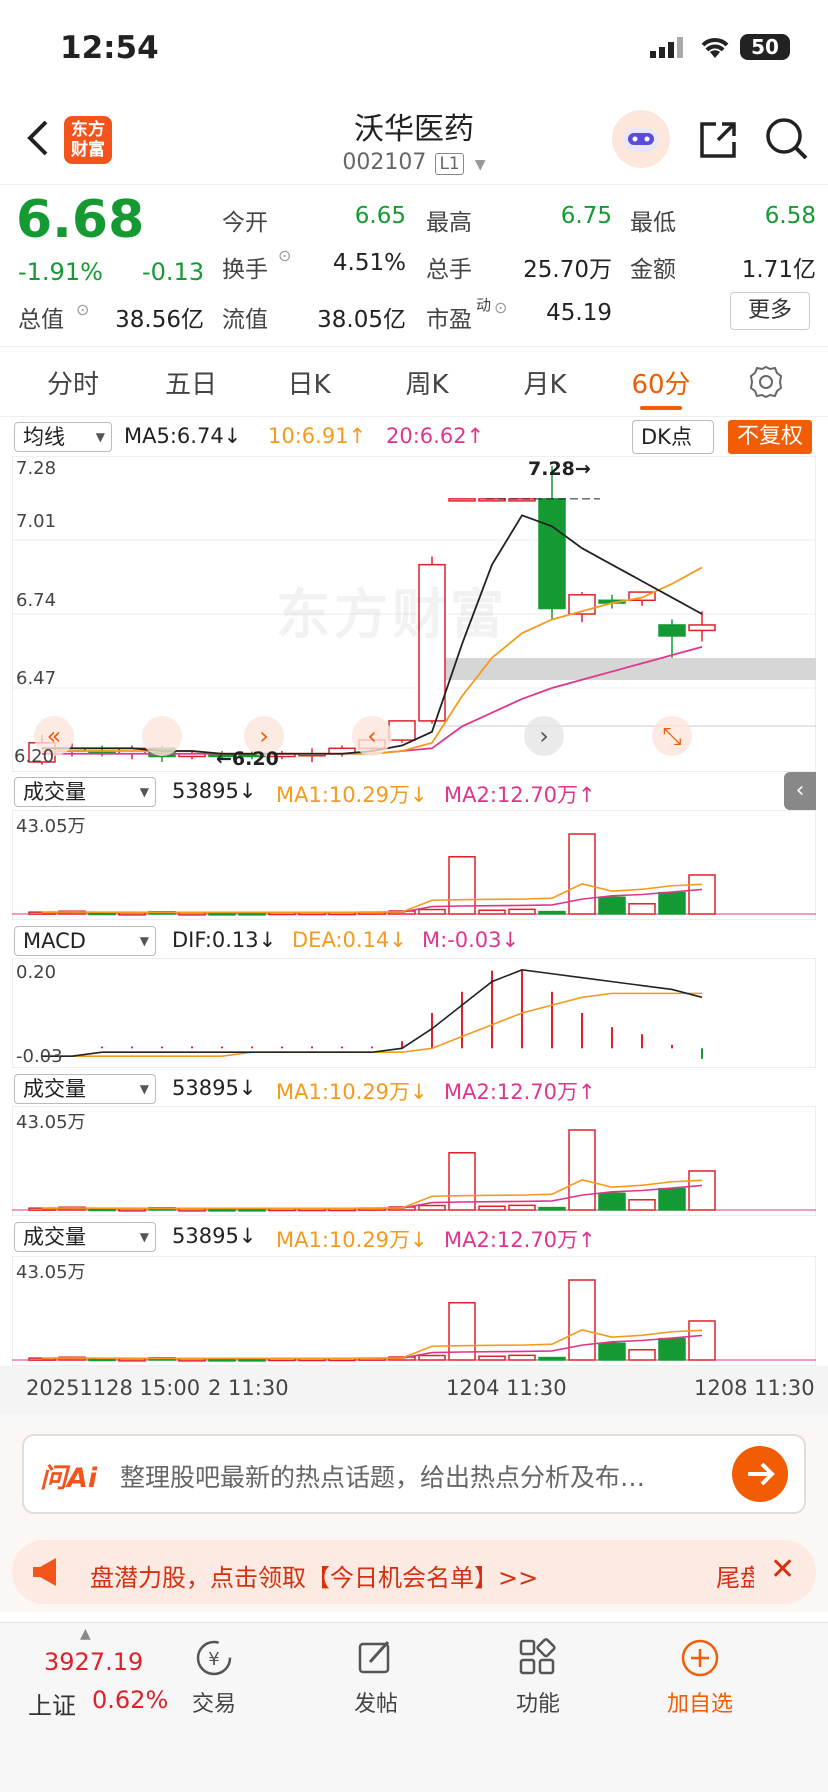  I want to click on nav-item-0: ¥ 交易, so click(214, 1691).